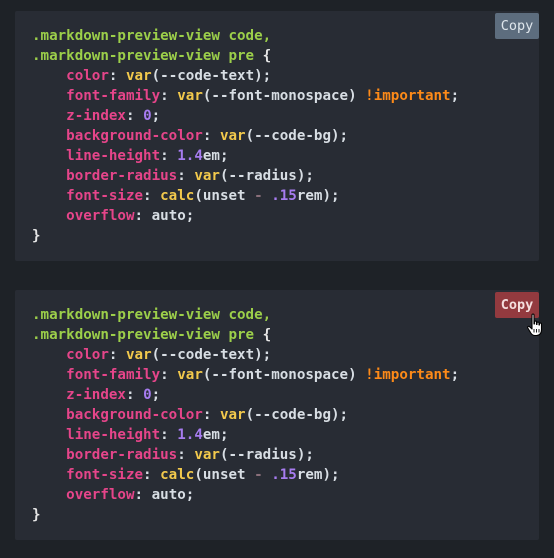 The height and width of the screenshot is (558, 554). What do you see at coordinates (517, 26) in the screenshot?
I see `copy-button: Copy` at bounding box center [517, 26].